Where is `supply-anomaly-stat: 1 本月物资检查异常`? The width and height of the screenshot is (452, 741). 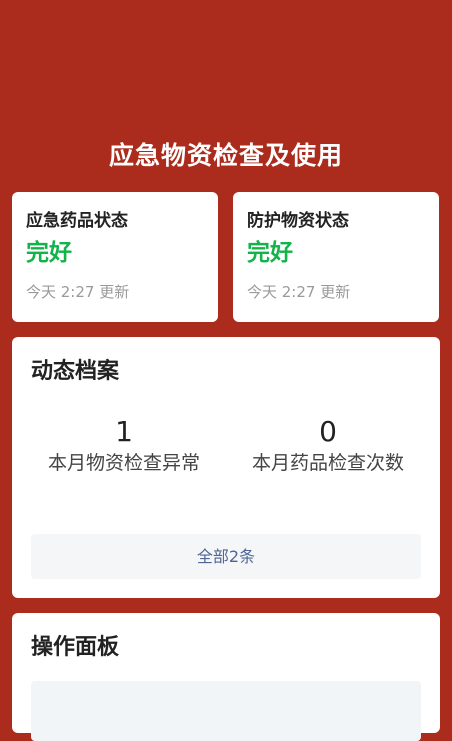 supply-anomaly-stat: 1 本月物资检查异常 is located at coordinates (124, 445).